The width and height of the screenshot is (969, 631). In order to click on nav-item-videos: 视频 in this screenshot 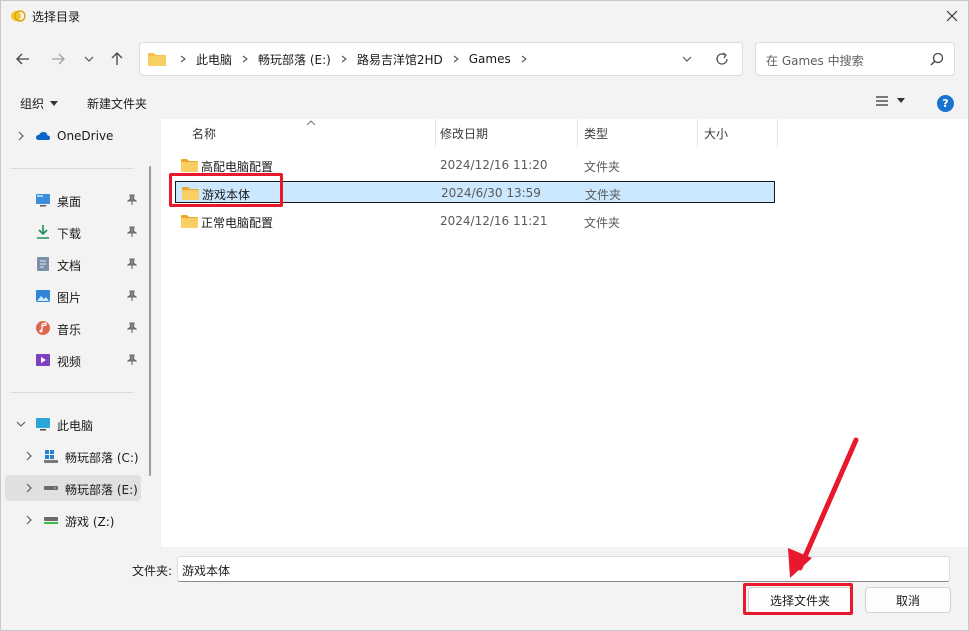, I will do `click(74, 360)`.